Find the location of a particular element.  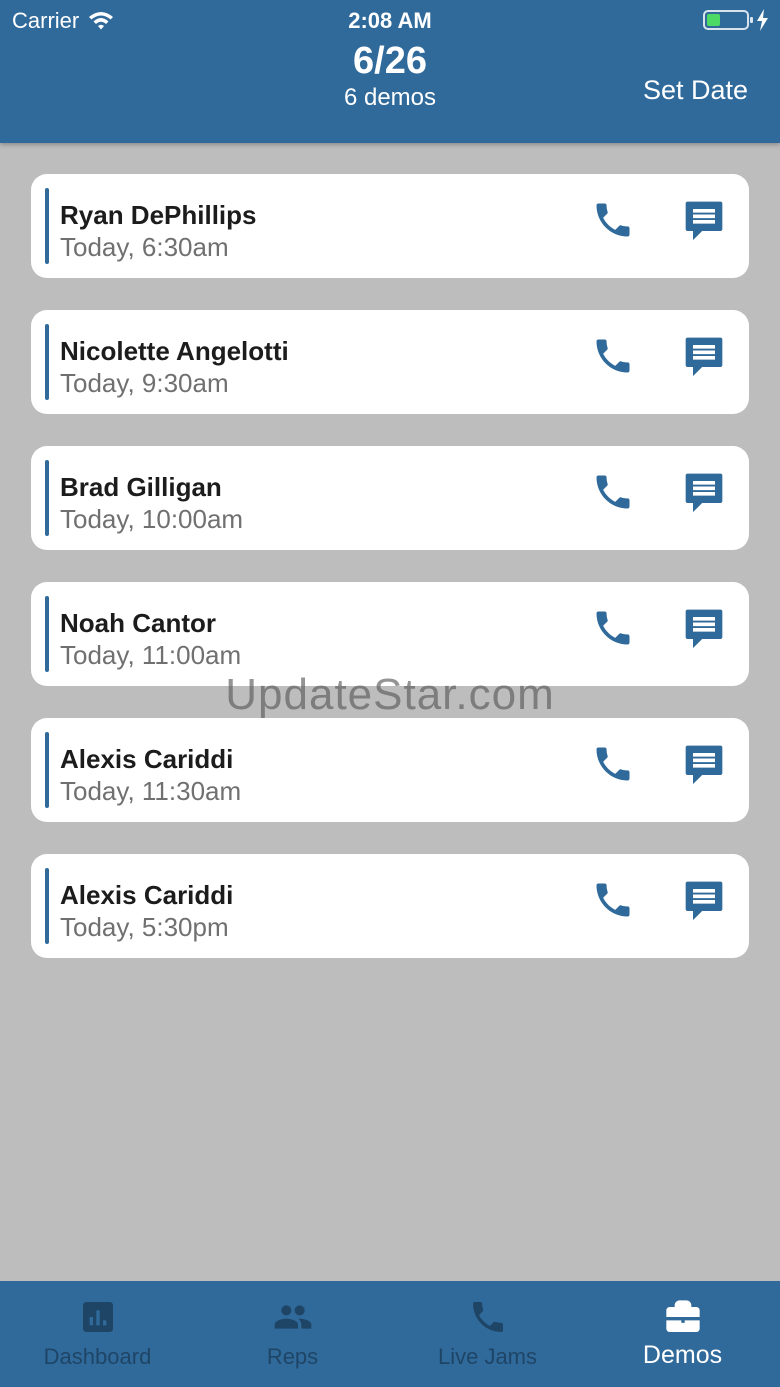

battery-charging-icon is located at coordinates (735, 20).